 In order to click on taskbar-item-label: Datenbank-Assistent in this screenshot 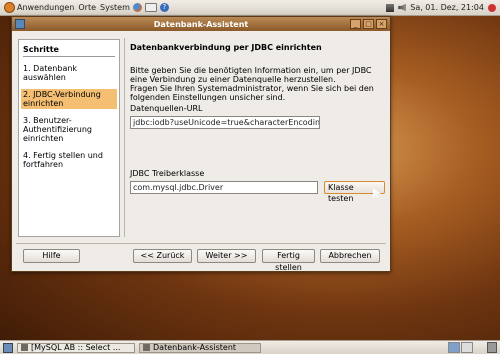, I will do `click(195, 347)`.